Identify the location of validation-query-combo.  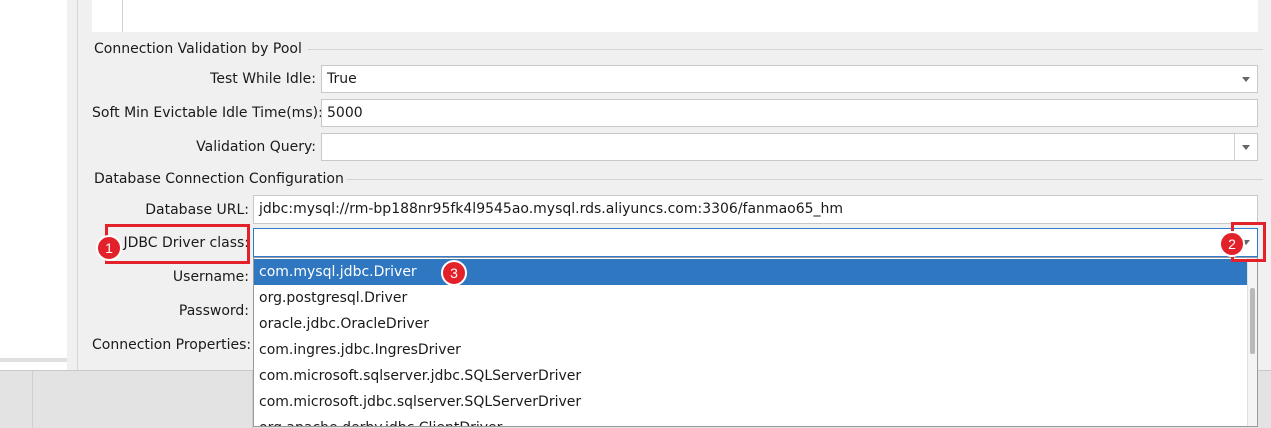
(789, 147).